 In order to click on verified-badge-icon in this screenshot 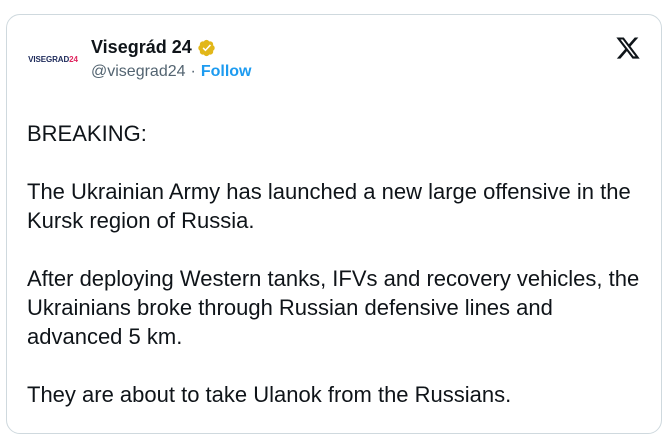, I will do `click(206, 47)`.